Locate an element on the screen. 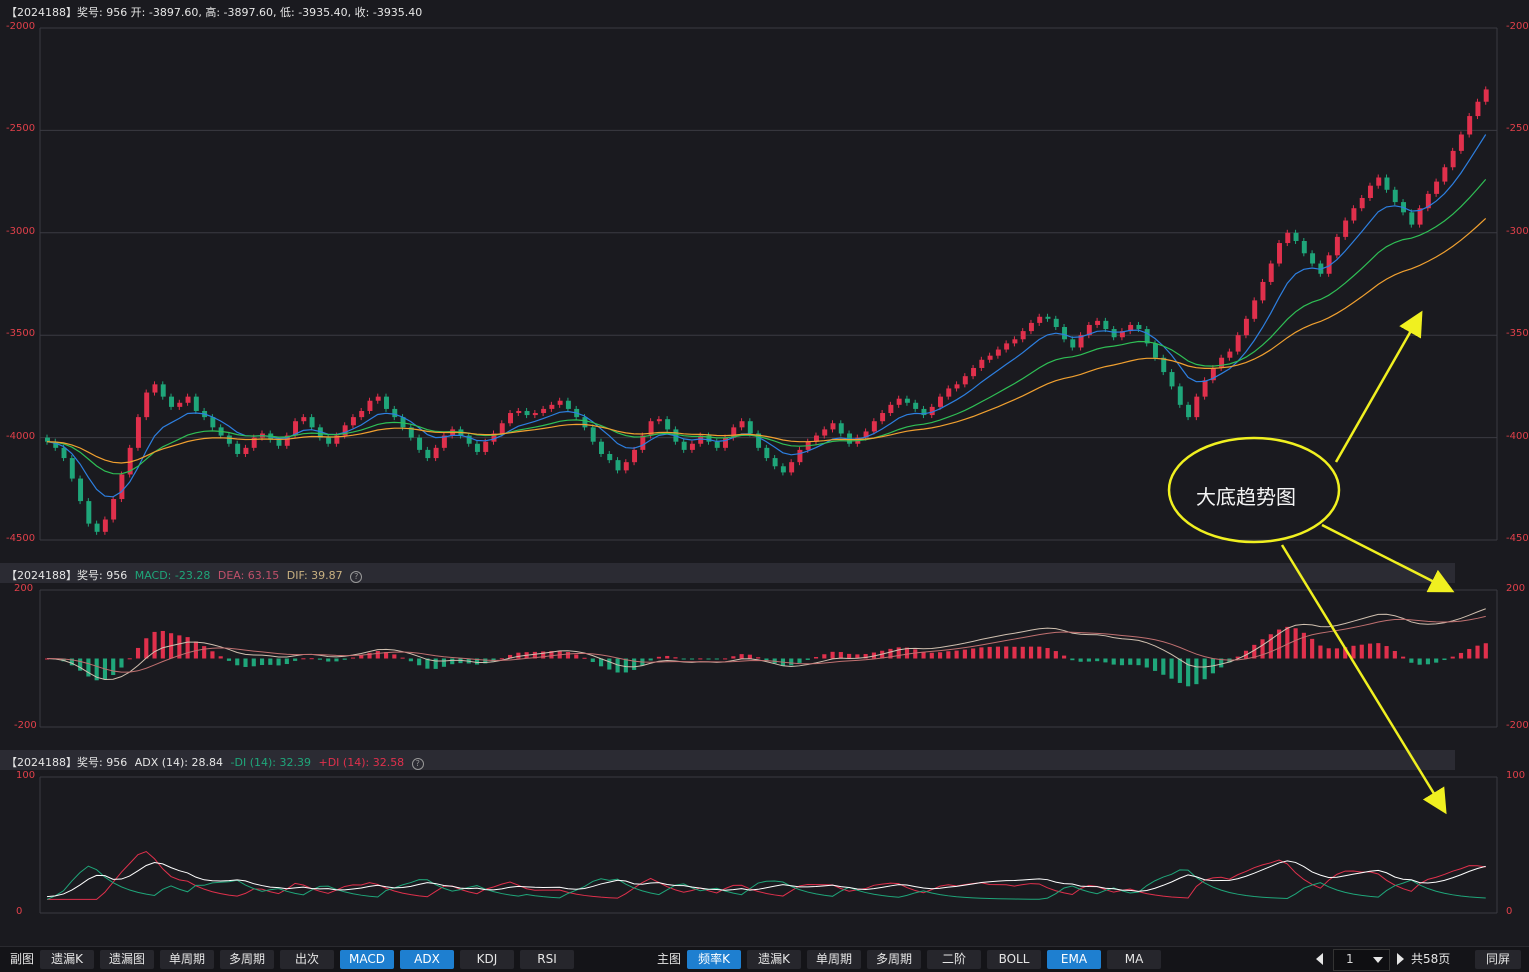 The height and width of the screenshot is (972, 1529). sub-chart-button-7: KDJ is located at coordinates (487, 959).